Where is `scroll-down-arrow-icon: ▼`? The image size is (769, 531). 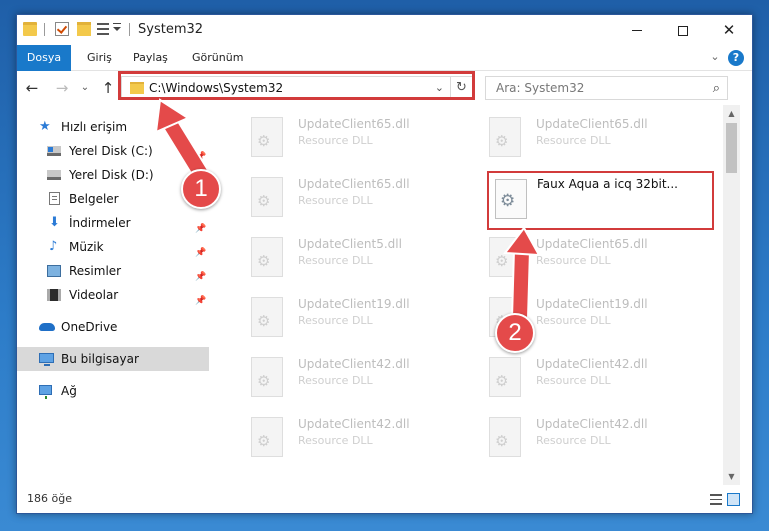
scroll-down-arrow-icon: ▼ is located at coordinates (731, 476).